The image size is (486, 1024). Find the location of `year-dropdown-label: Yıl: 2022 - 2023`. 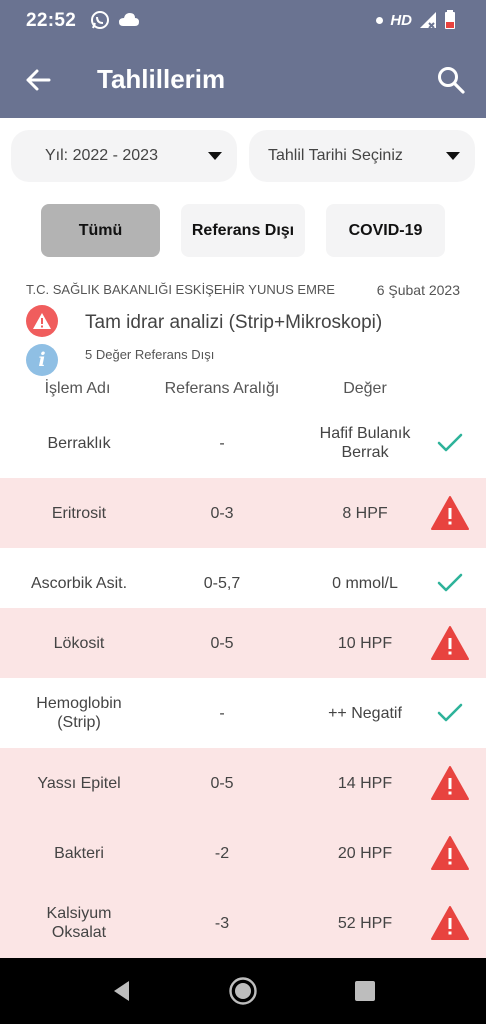

year-dropdown-label: Yıl: 2022 - 2023 is located at coordinates (101, 155).